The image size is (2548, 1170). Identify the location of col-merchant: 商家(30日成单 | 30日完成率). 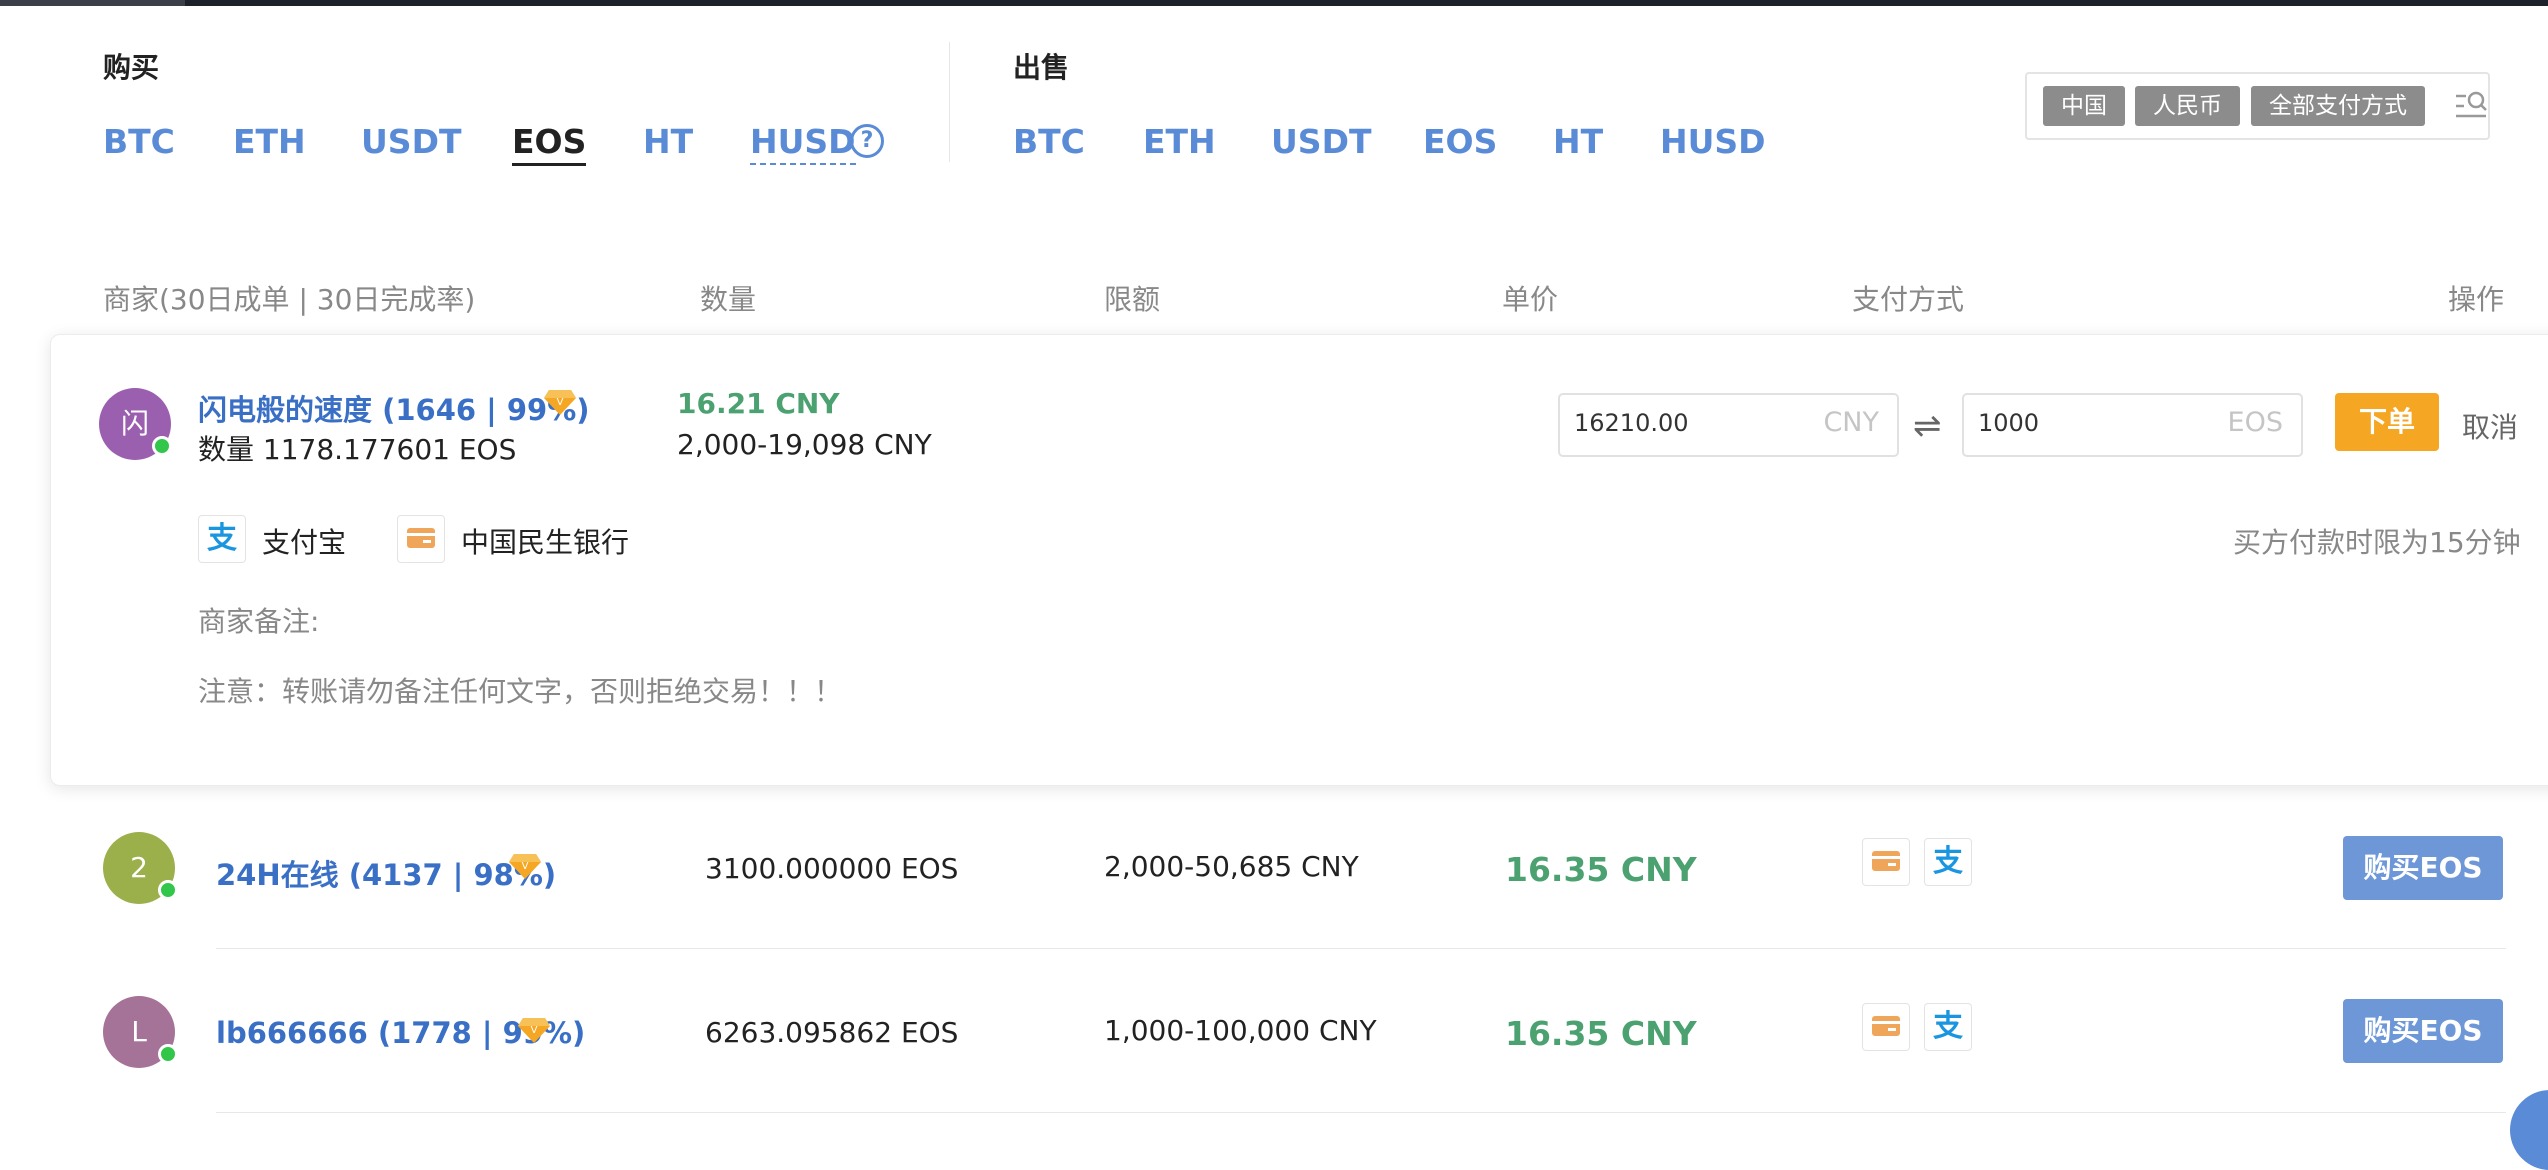
(289, 299).